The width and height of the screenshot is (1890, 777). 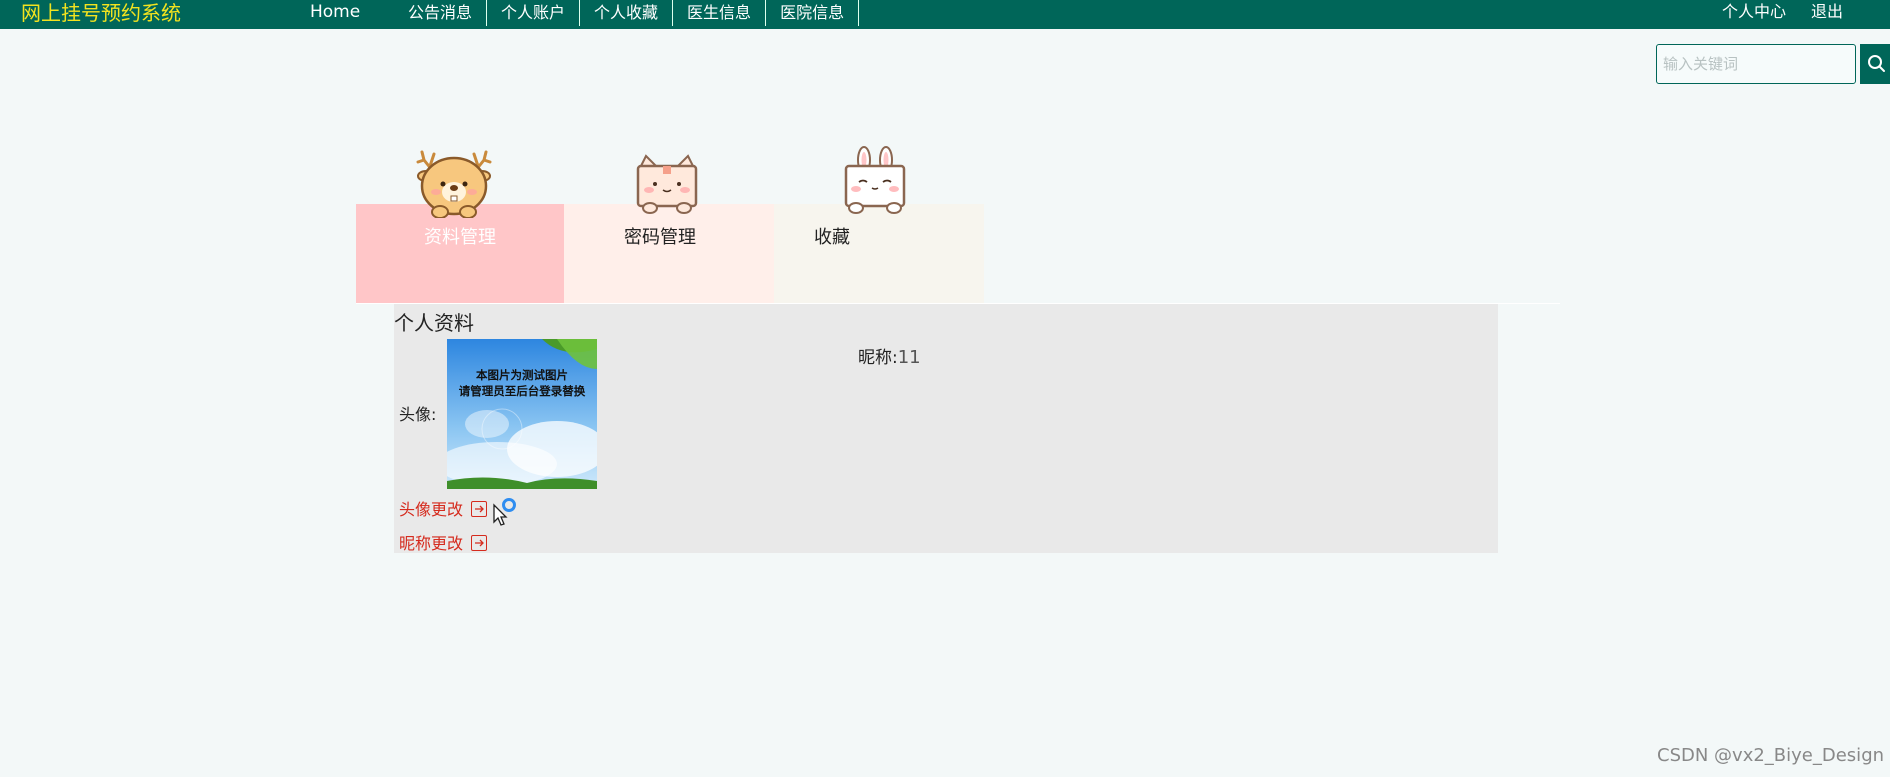 I want to click on panel-title: 个人资料, so click(x=434, y=323).